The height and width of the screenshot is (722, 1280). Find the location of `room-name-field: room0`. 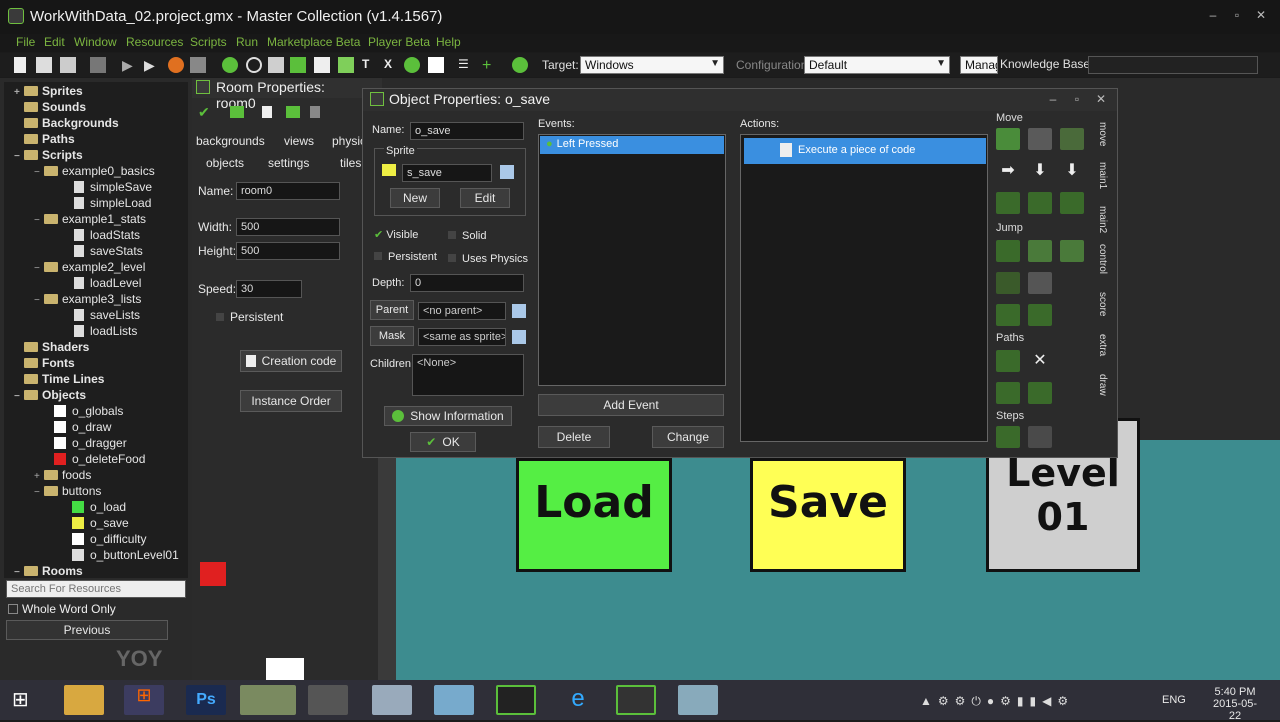

room-name-field: room0 is located at coordinates (288, 191).